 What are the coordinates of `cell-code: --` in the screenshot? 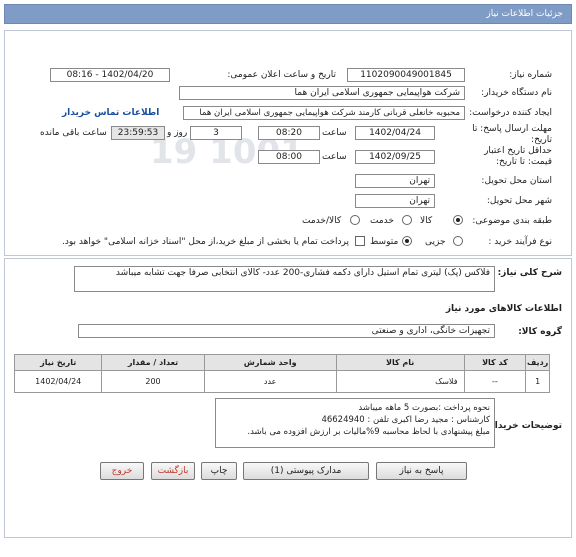 It's located at (495, 381).